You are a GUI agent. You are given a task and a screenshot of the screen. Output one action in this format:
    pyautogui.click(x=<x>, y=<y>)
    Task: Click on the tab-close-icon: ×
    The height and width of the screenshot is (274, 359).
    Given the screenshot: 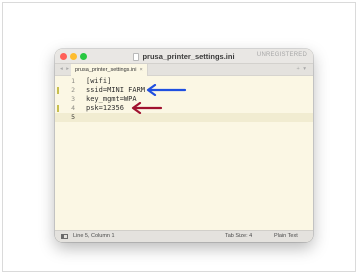 What is the action you would take?
    pyautogui.click(x=140, y=70)
    